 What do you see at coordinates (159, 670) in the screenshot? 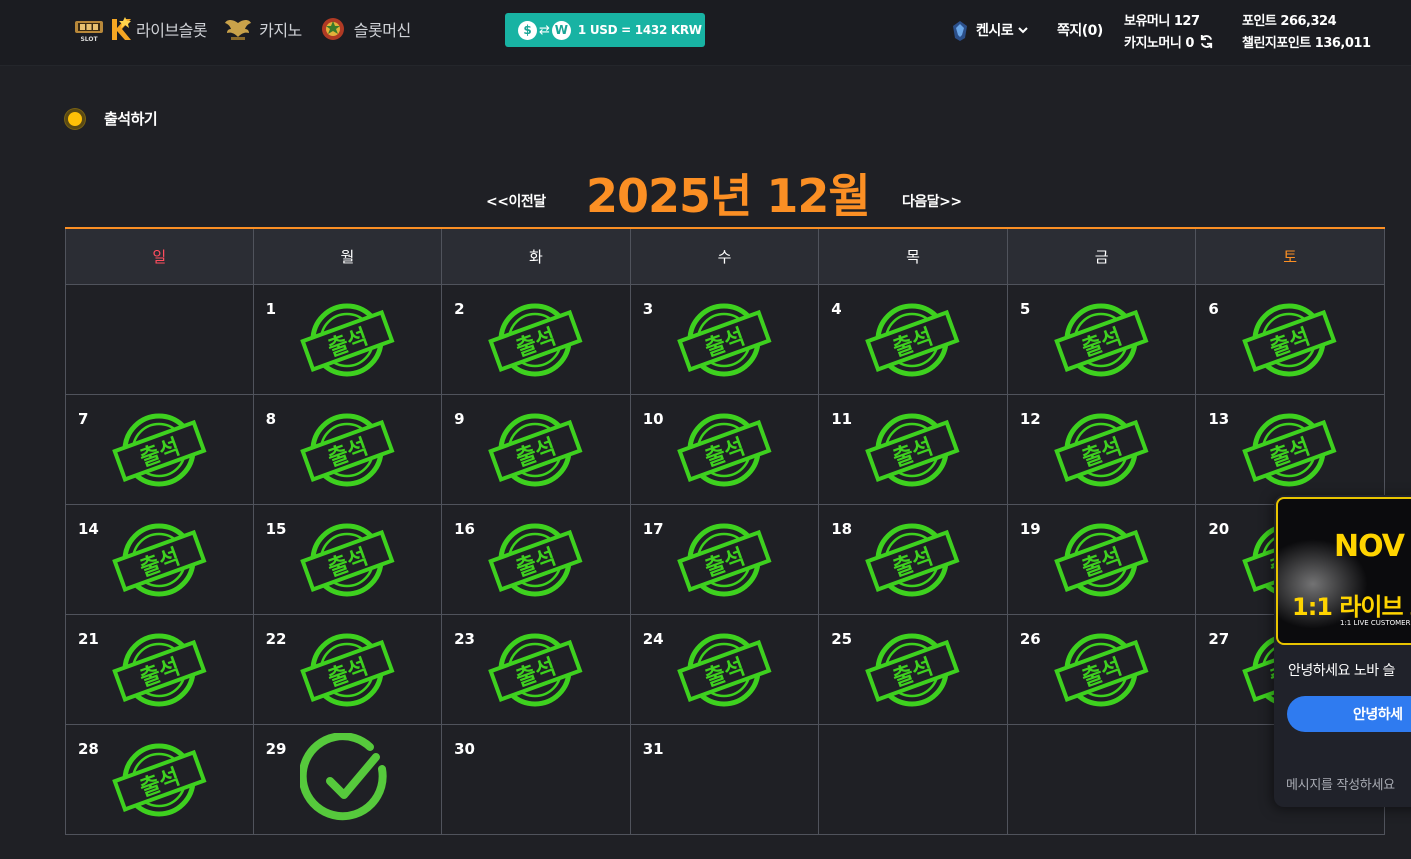
I see `day-cell: 21 출석` at bounding box center [159, 670].